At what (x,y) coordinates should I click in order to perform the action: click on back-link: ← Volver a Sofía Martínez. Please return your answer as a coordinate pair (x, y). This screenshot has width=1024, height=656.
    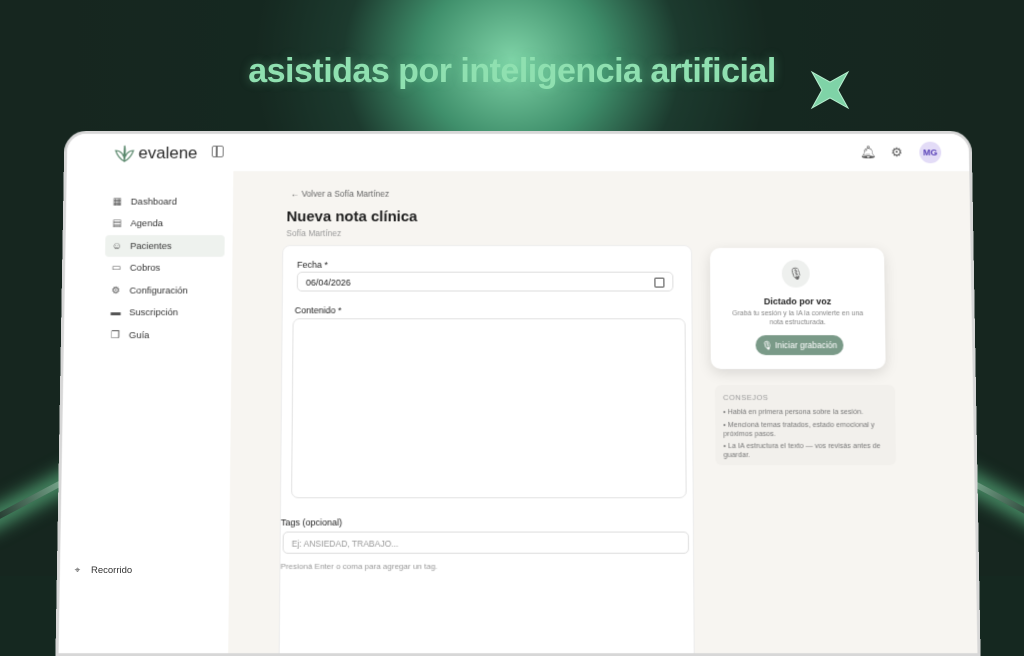
    Looking at the image, I should click on (340, 194).